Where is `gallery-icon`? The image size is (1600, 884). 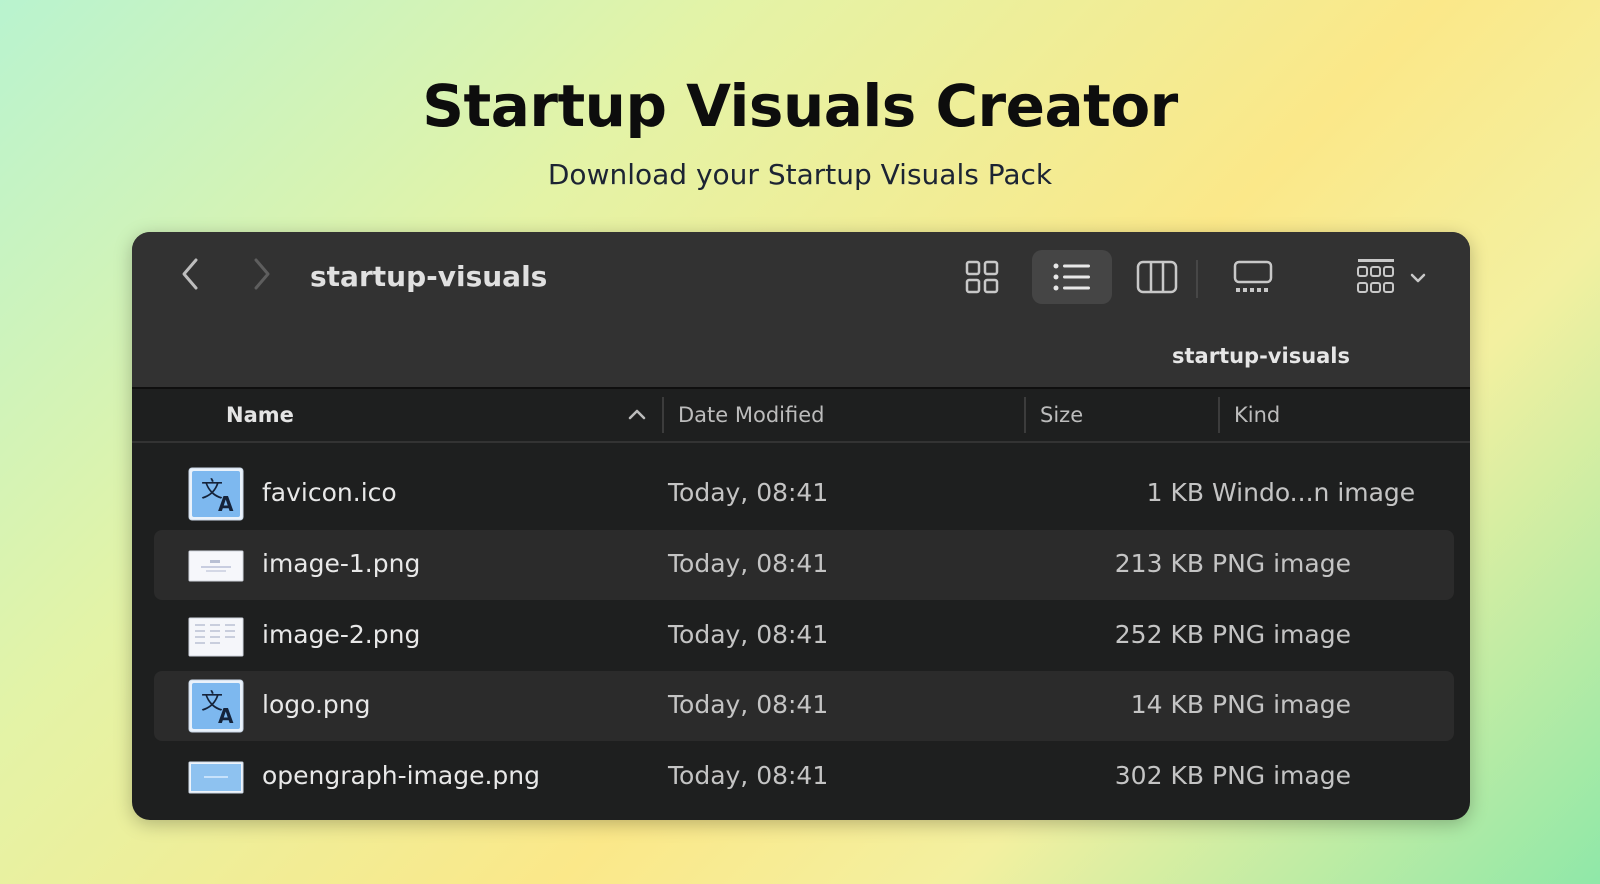
gallery-icon is located at coordinates (1253, 276).